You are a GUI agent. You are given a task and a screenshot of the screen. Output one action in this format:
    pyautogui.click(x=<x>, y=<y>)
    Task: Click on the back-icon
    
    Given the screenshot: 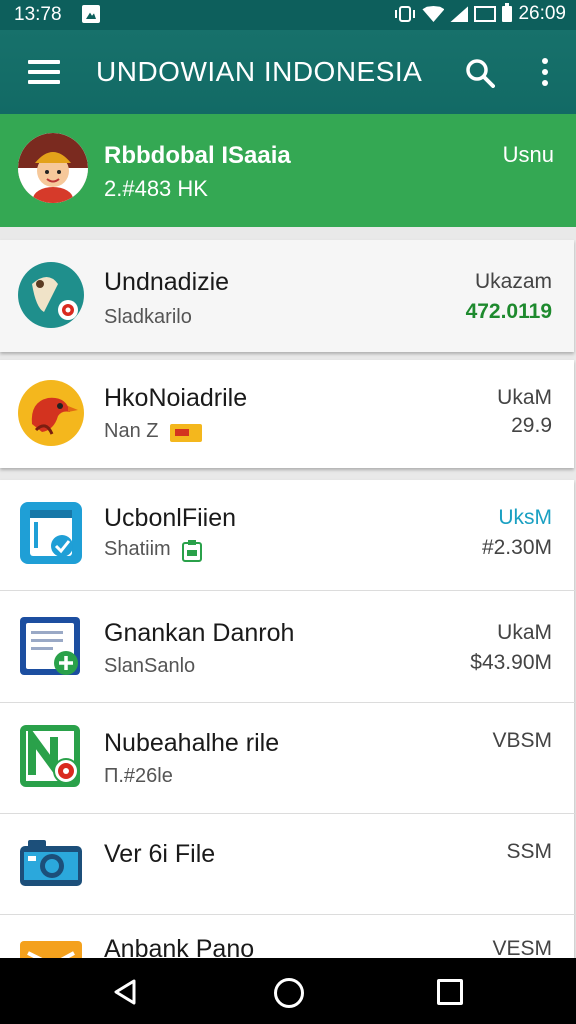 What is the action you would take?
    pyautogui.click(x=125, y=992)
    